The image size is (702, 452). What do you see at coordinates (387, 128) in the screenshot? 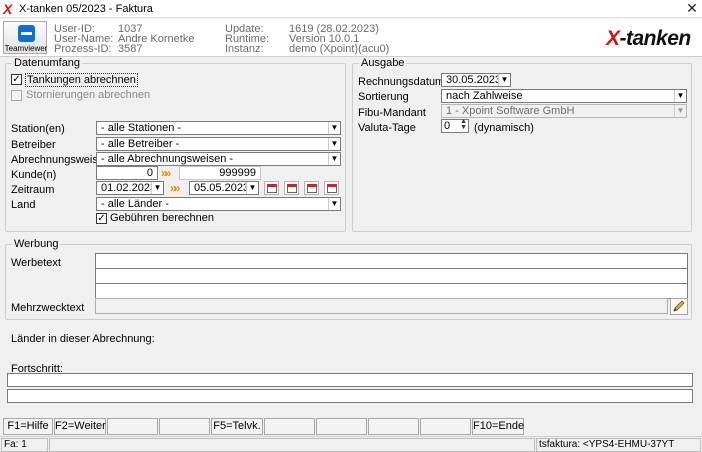
I see `valuta-label: Valuta-Tage` at bounding box center [387, 128].